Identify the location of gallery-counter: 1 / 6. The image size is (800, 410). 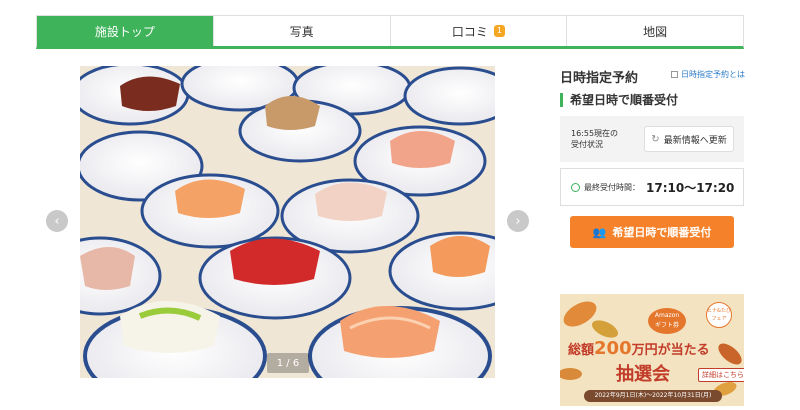
(288, 363).